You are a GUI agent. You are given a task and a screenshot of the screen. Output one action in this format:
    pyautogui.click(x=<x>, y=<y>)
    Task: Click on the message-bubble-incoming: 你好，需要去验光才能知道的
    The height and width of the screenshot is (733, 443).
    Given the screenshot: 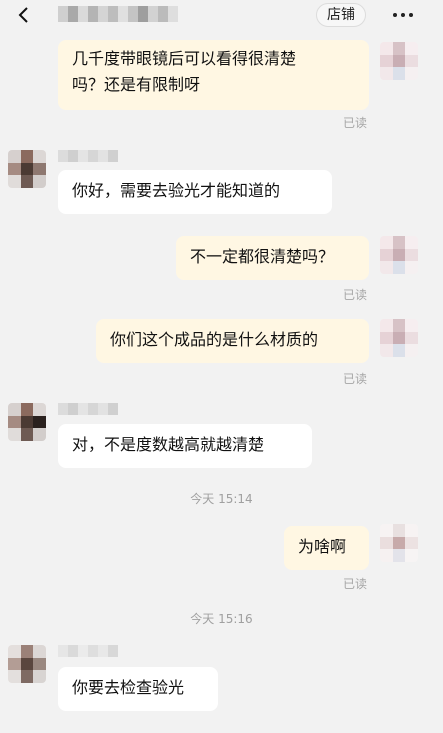 What is the action you would take?
    pyautogui.click(x=195, y=192)
    